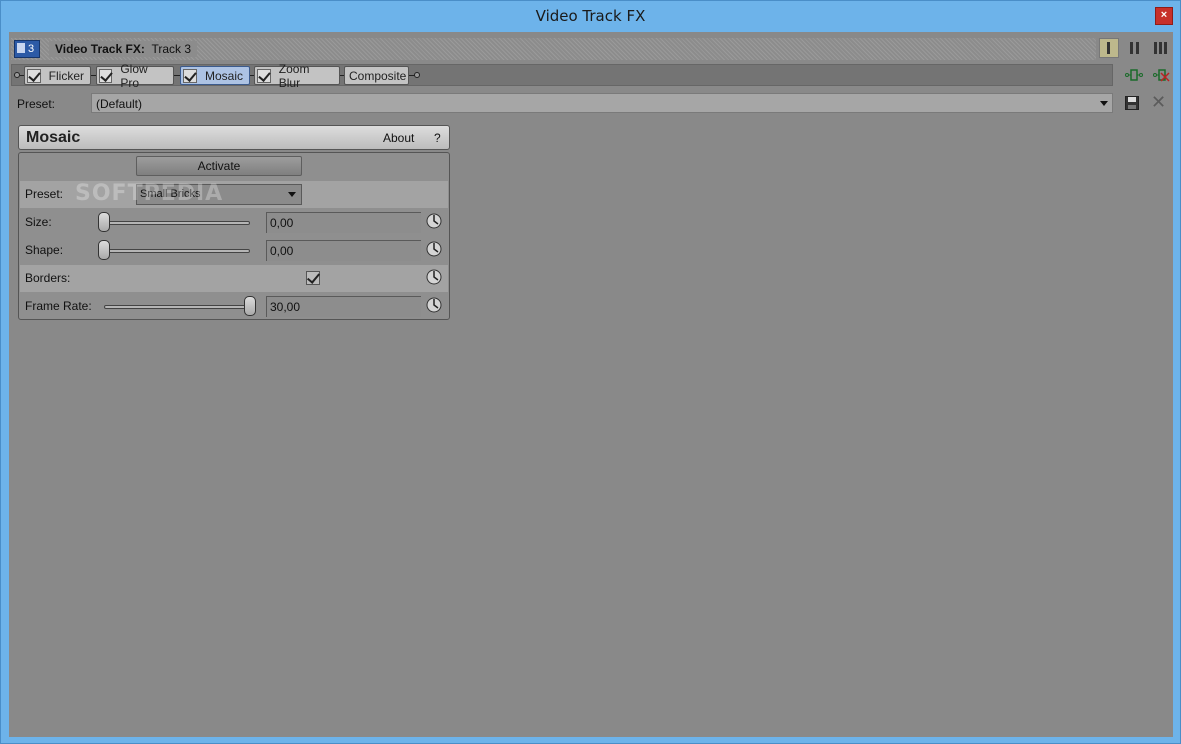 The image size is (1181, 744). Describe the element at coordinates (48, 278) in the screenshot. I see `borders-label: Borders:` at that location.